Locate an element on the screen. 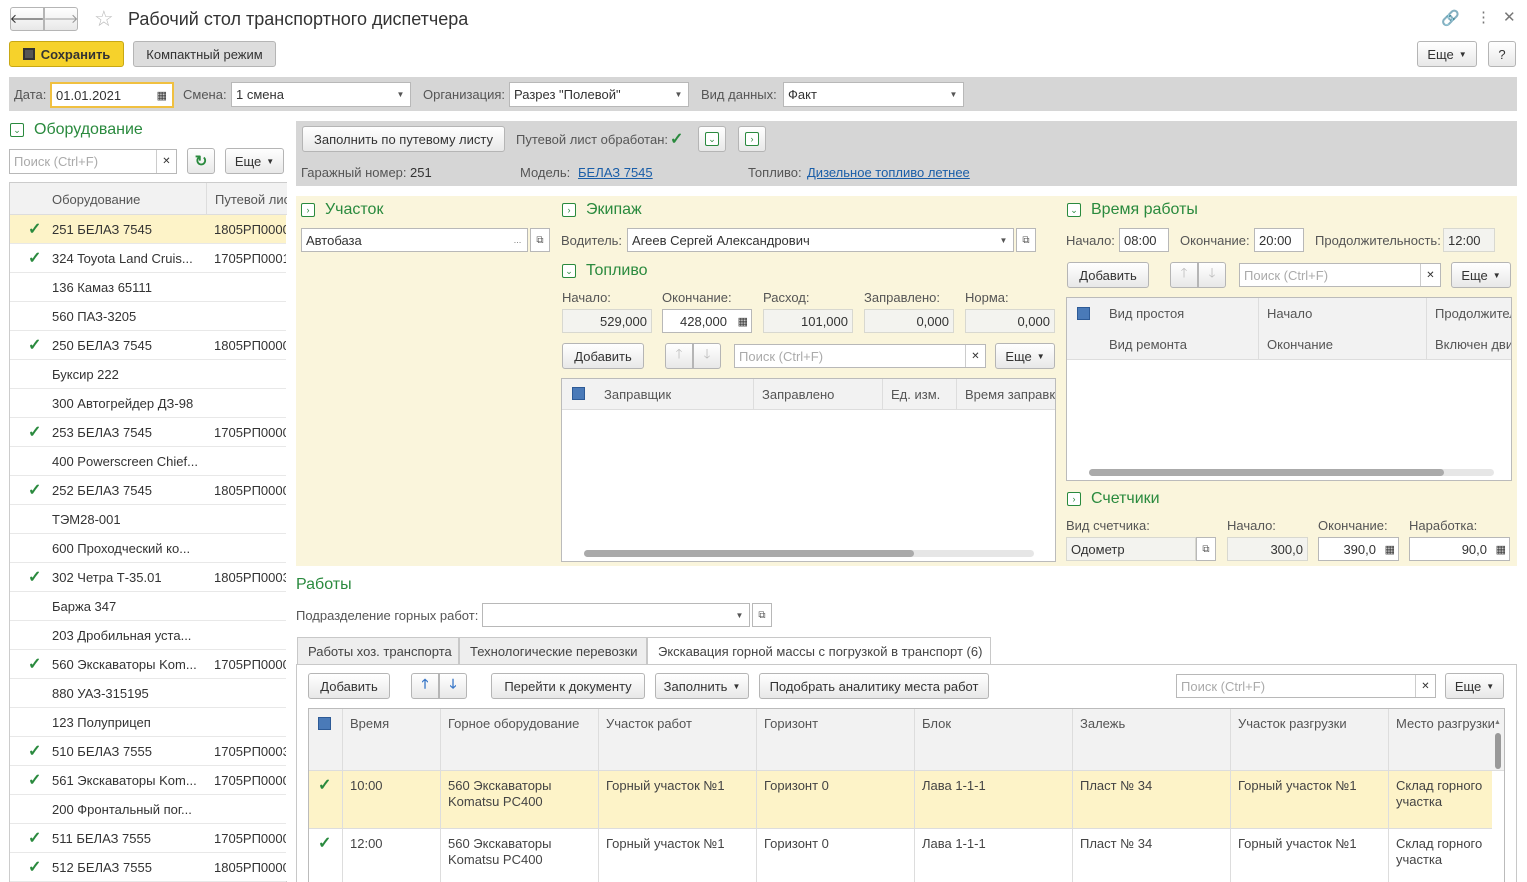 The width and height of the screenshot is (1527, 882). equipment-section-title: ⌄ Оборудование is located at coordinates (76, 130).